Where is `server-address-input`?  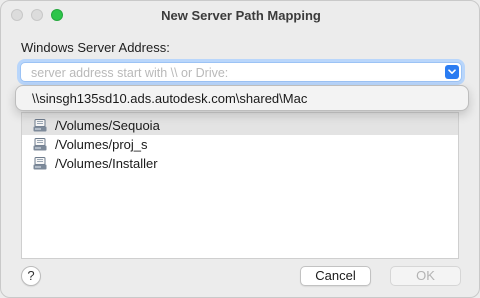 server-address-input is located at coordinates (231, 73).